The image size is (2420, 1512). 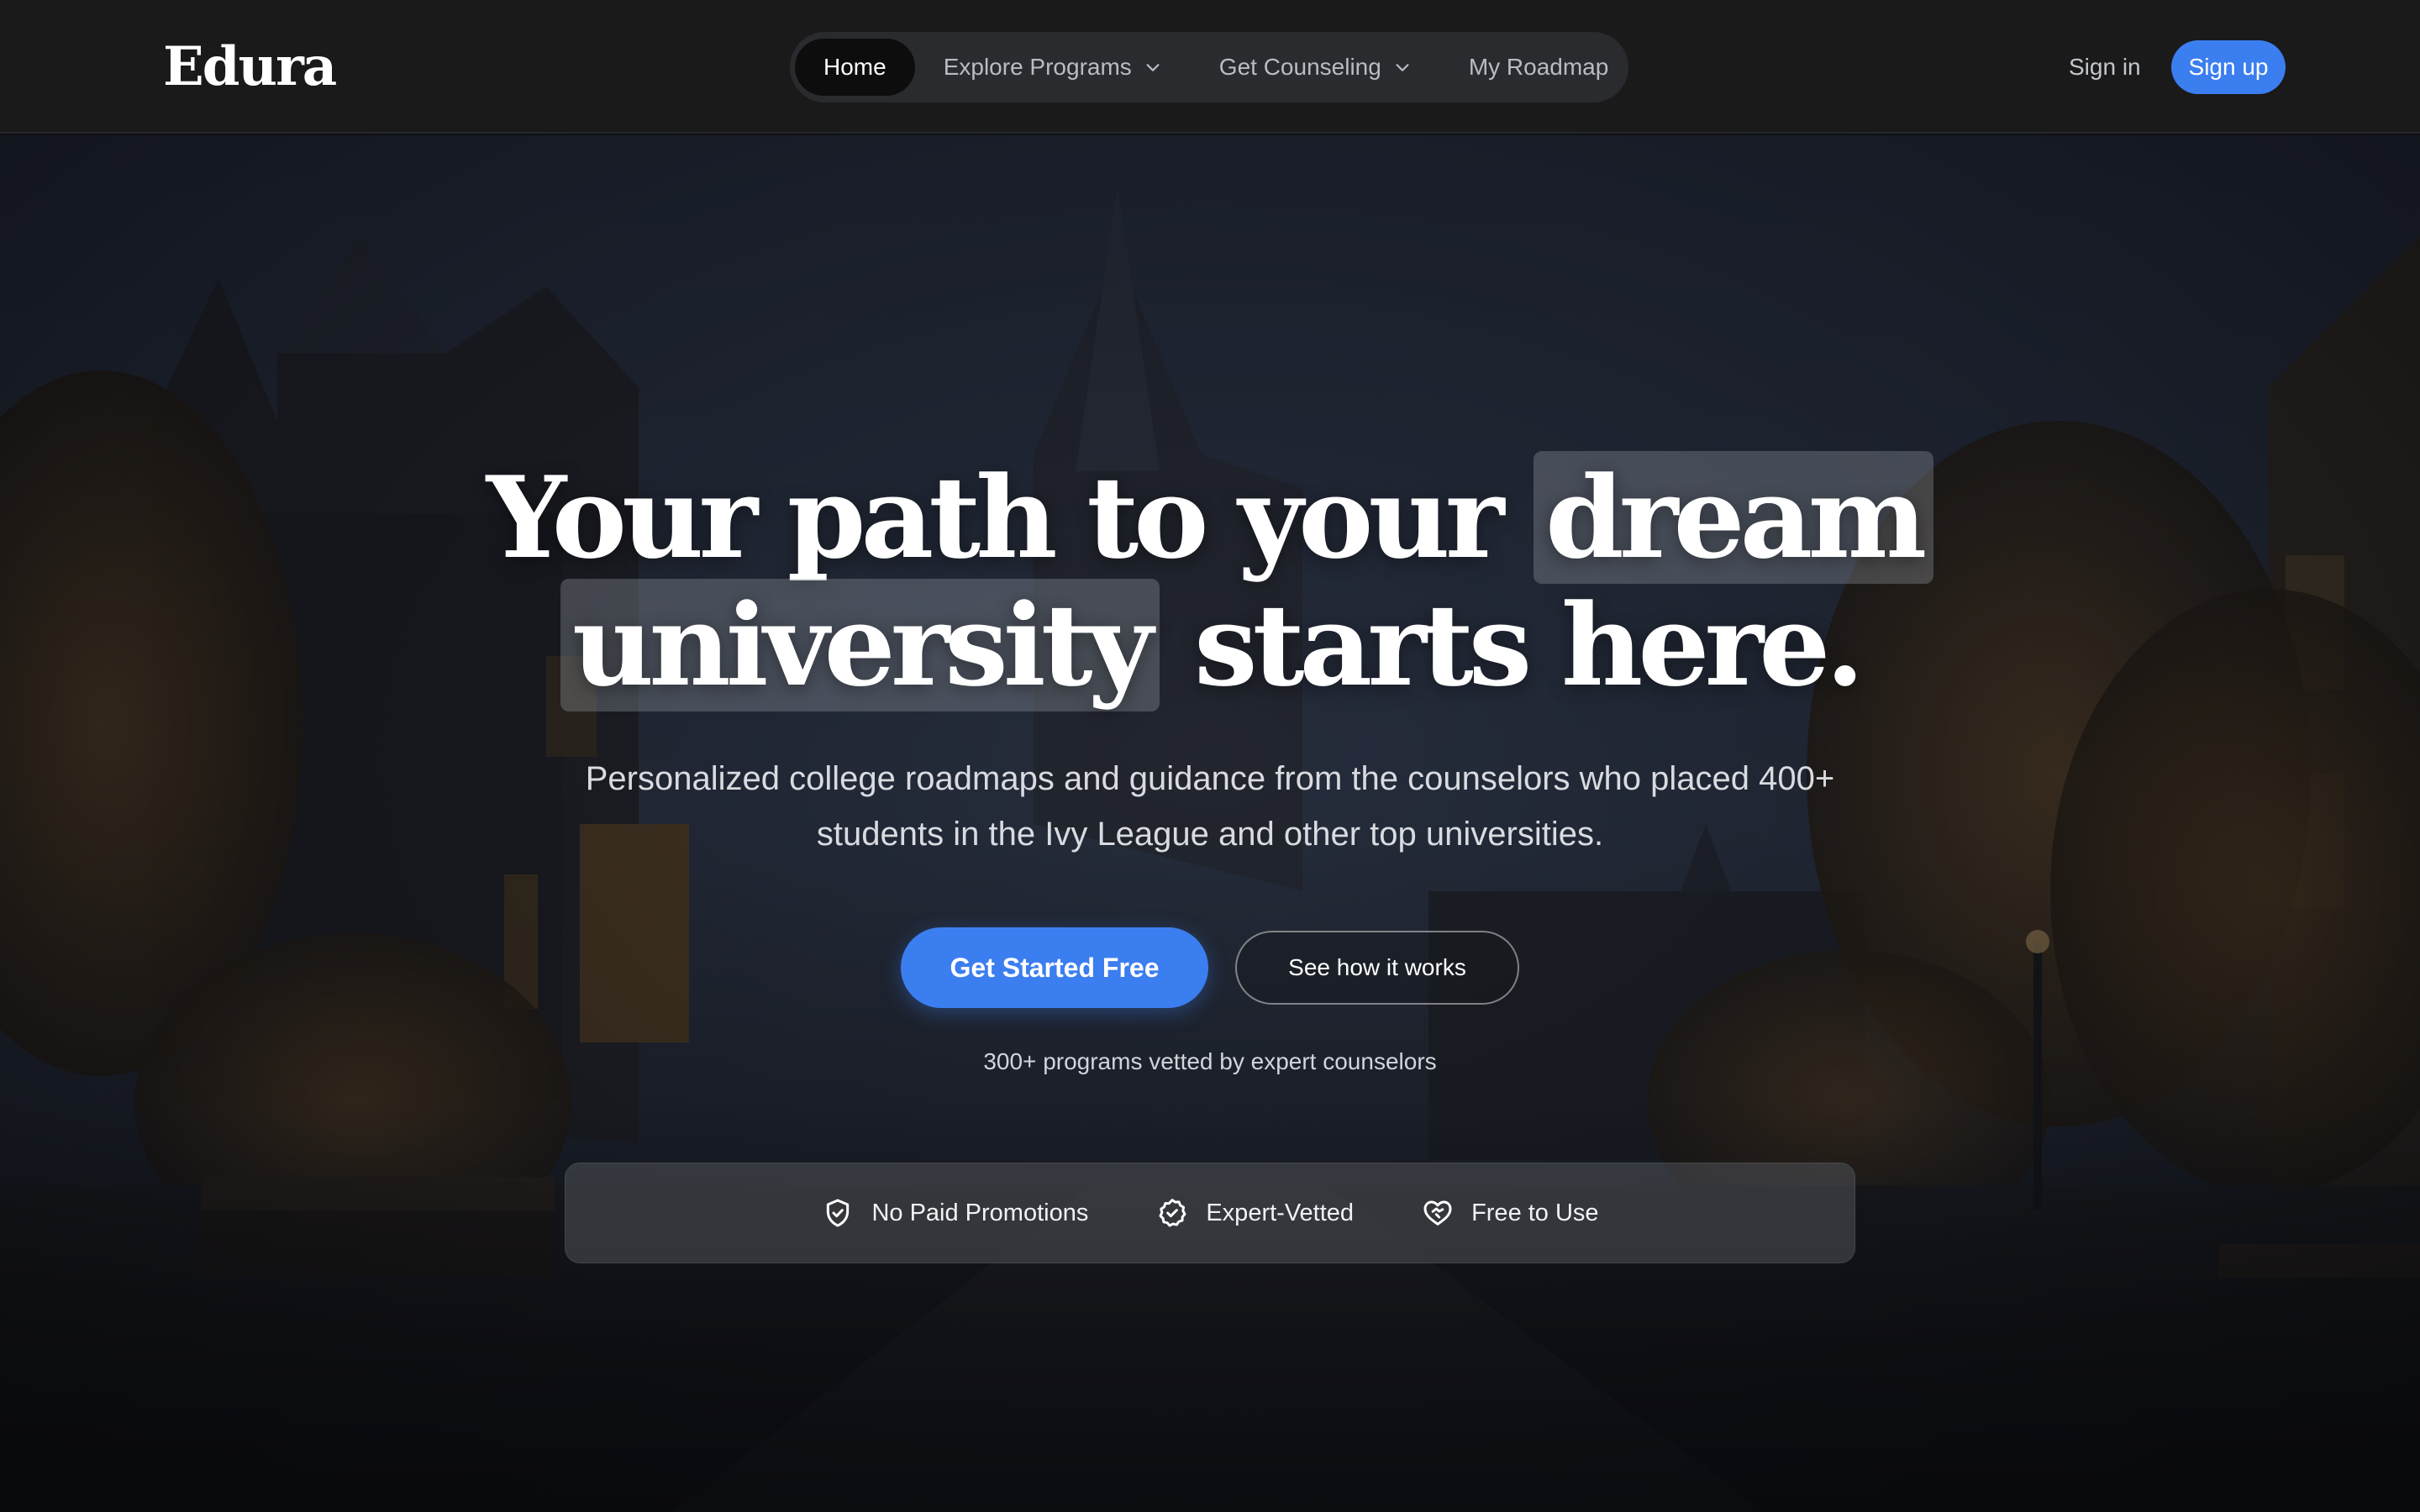 I want to click on trust-label: No Paid Promotions, so click(x=980, y=1212).